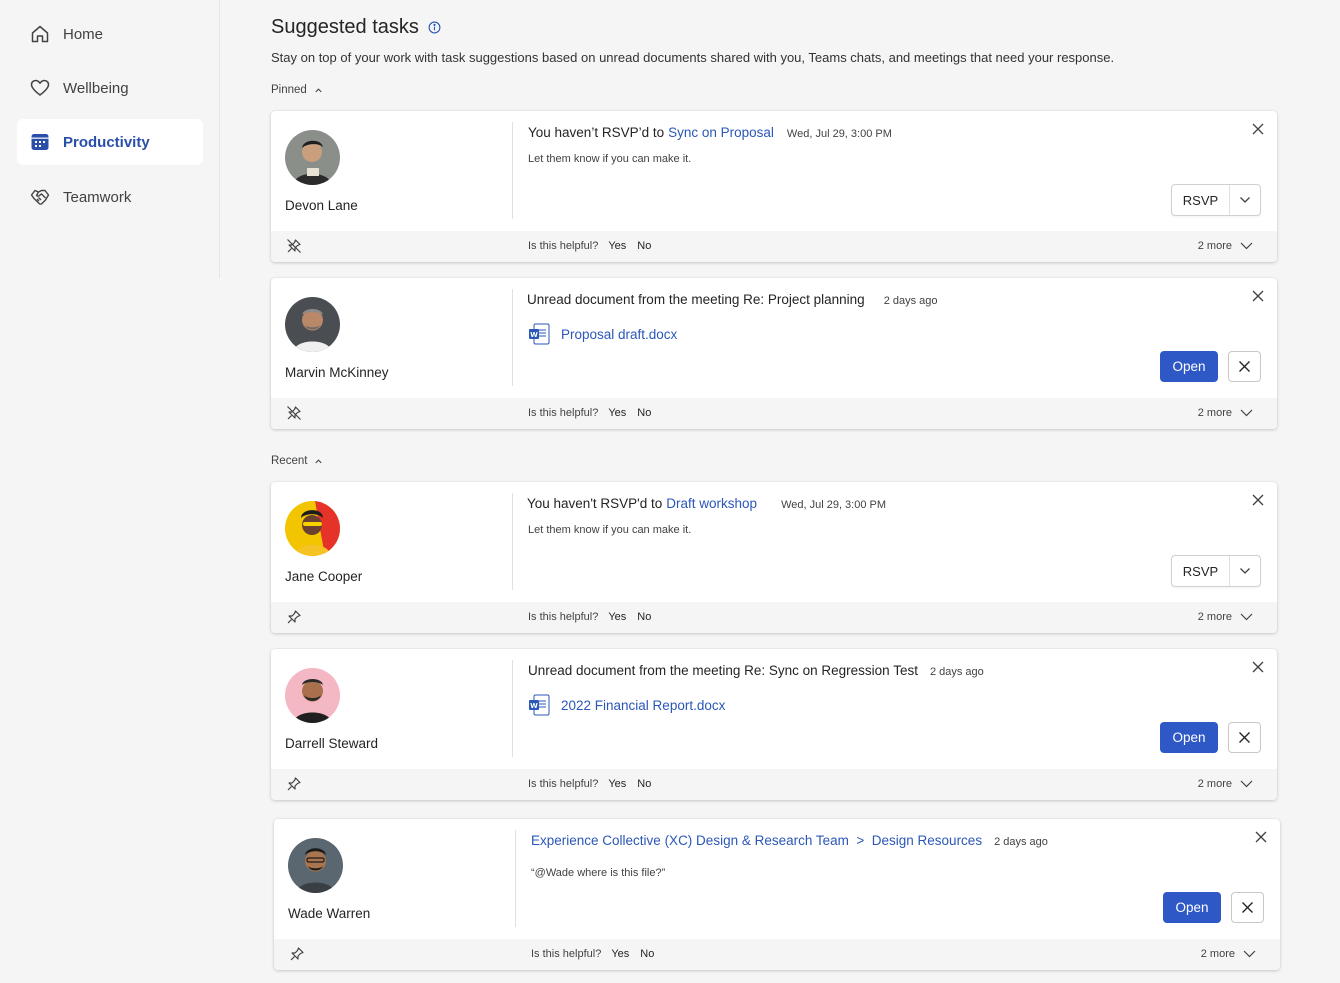 This screenshot has width=1340, height=983. I want to click on sidebar-item-label: Home, so click(83, 34).